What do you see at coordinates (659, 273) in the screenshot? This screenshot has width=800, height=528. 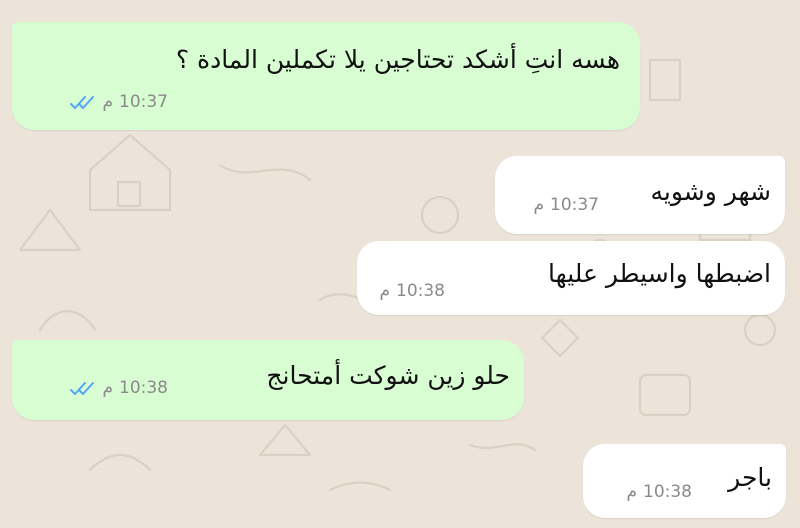 I see `message-text: اضبطها واسيطر عليها` at bounding box center [659, 273].